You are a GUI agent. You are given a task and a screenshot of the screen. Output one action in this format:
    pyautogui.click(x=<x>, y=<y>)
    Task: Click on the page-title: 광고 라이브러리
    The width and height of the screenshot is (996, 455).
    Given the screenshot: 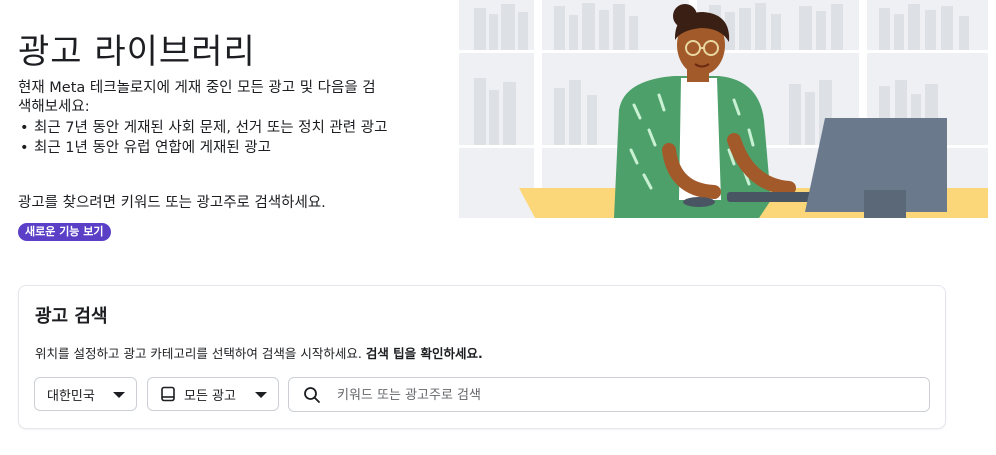 What is the action you would take?
    pyautogui.click(x=137, y=52)
    